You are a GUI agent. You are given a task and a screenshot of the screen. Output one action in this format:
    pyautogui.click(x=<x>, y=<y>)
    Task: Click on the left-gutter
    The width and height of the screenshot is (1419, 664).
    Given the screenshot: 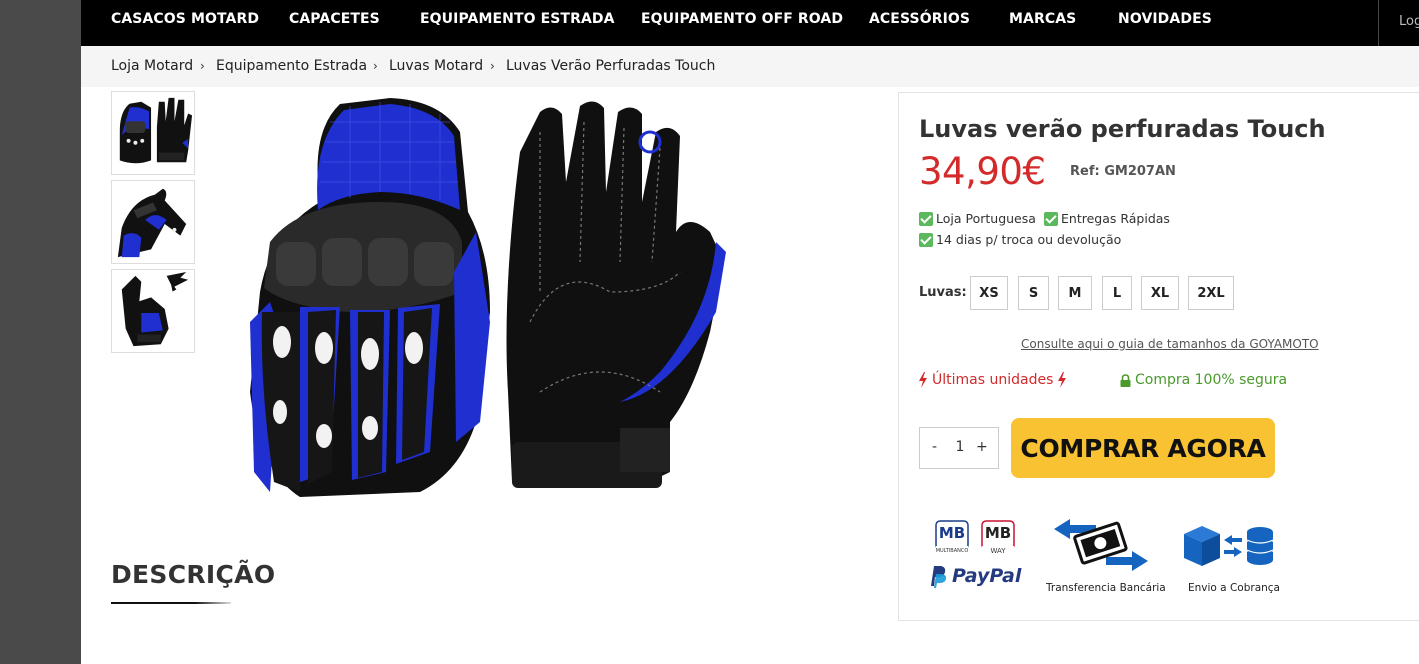 What is the action you would take?
    pyautogui.click(x=40, y=332)
    